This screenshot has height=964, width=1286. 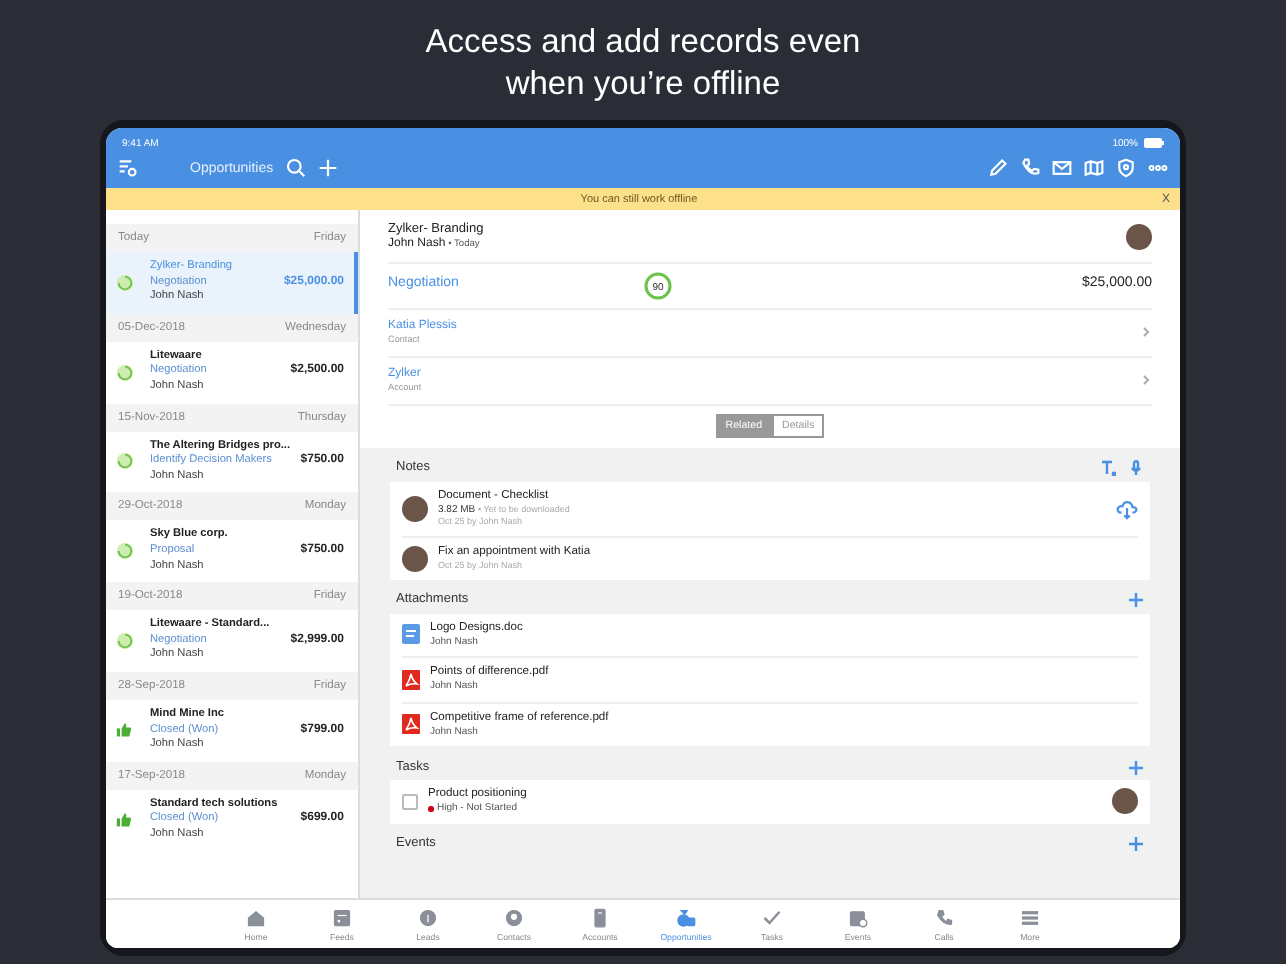 I want to click on filter-settings-icon, so click(x=128, y=168).